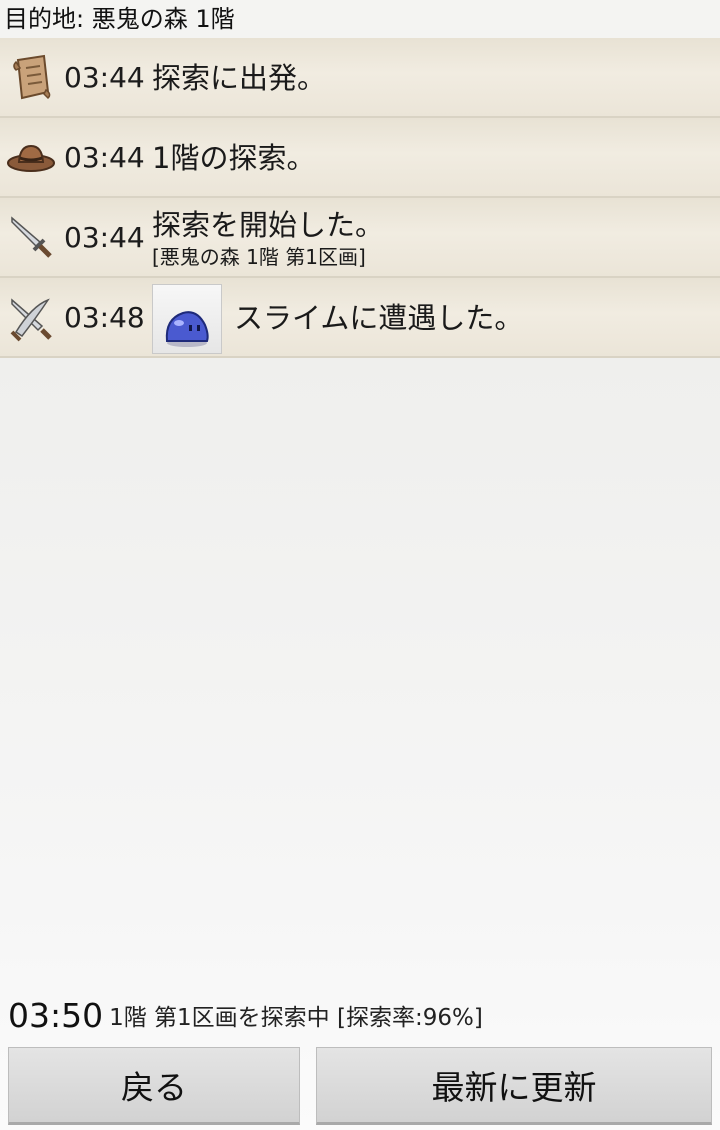  Describe the element at coordinates (360, 78) in the screenshot. I see `log-entry: 03:44 探索に出発。` at that location.